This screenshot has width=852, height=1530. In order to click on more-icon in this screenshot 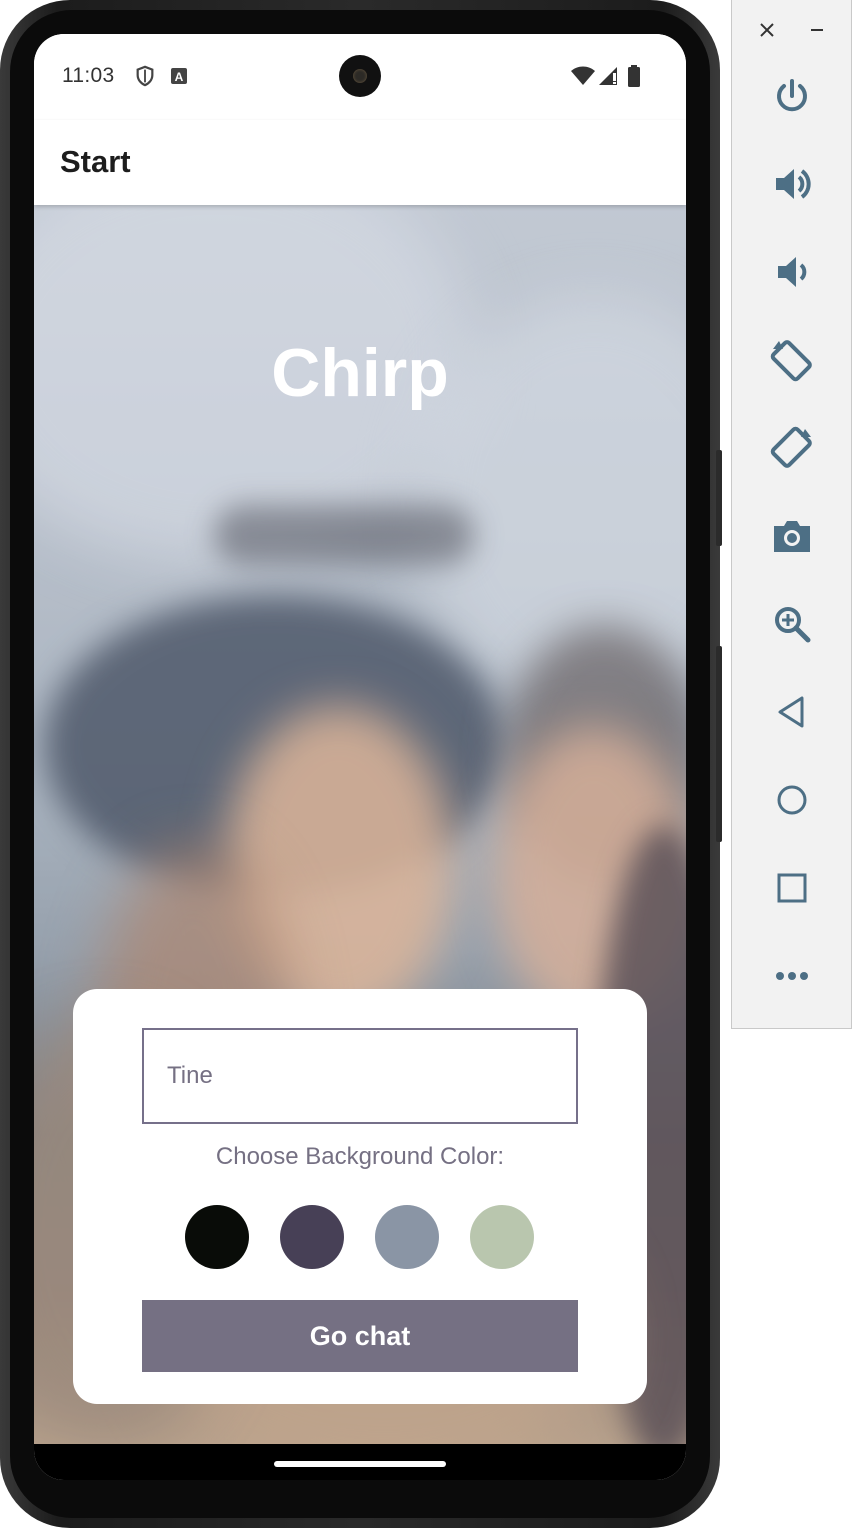, I will do `click(792, 976)`.